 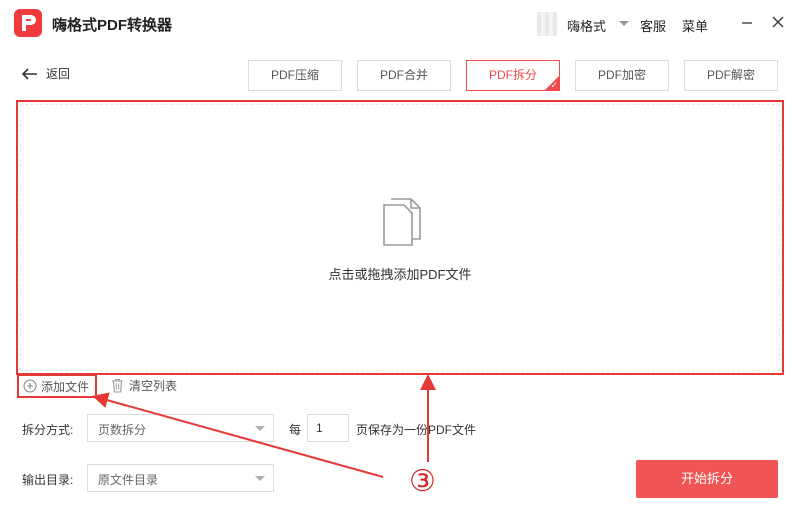 I want to click on plus-circle-icon, so click(x=30, y=386).